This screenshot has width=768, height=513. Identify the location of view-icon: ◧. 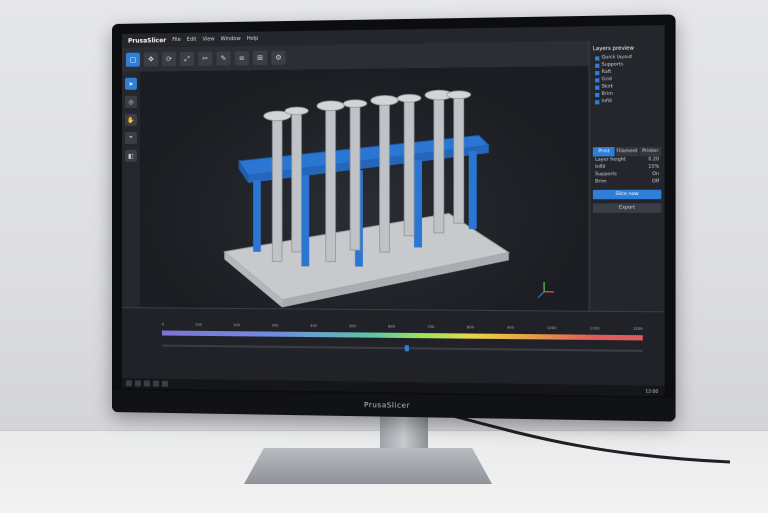
(131, 156).